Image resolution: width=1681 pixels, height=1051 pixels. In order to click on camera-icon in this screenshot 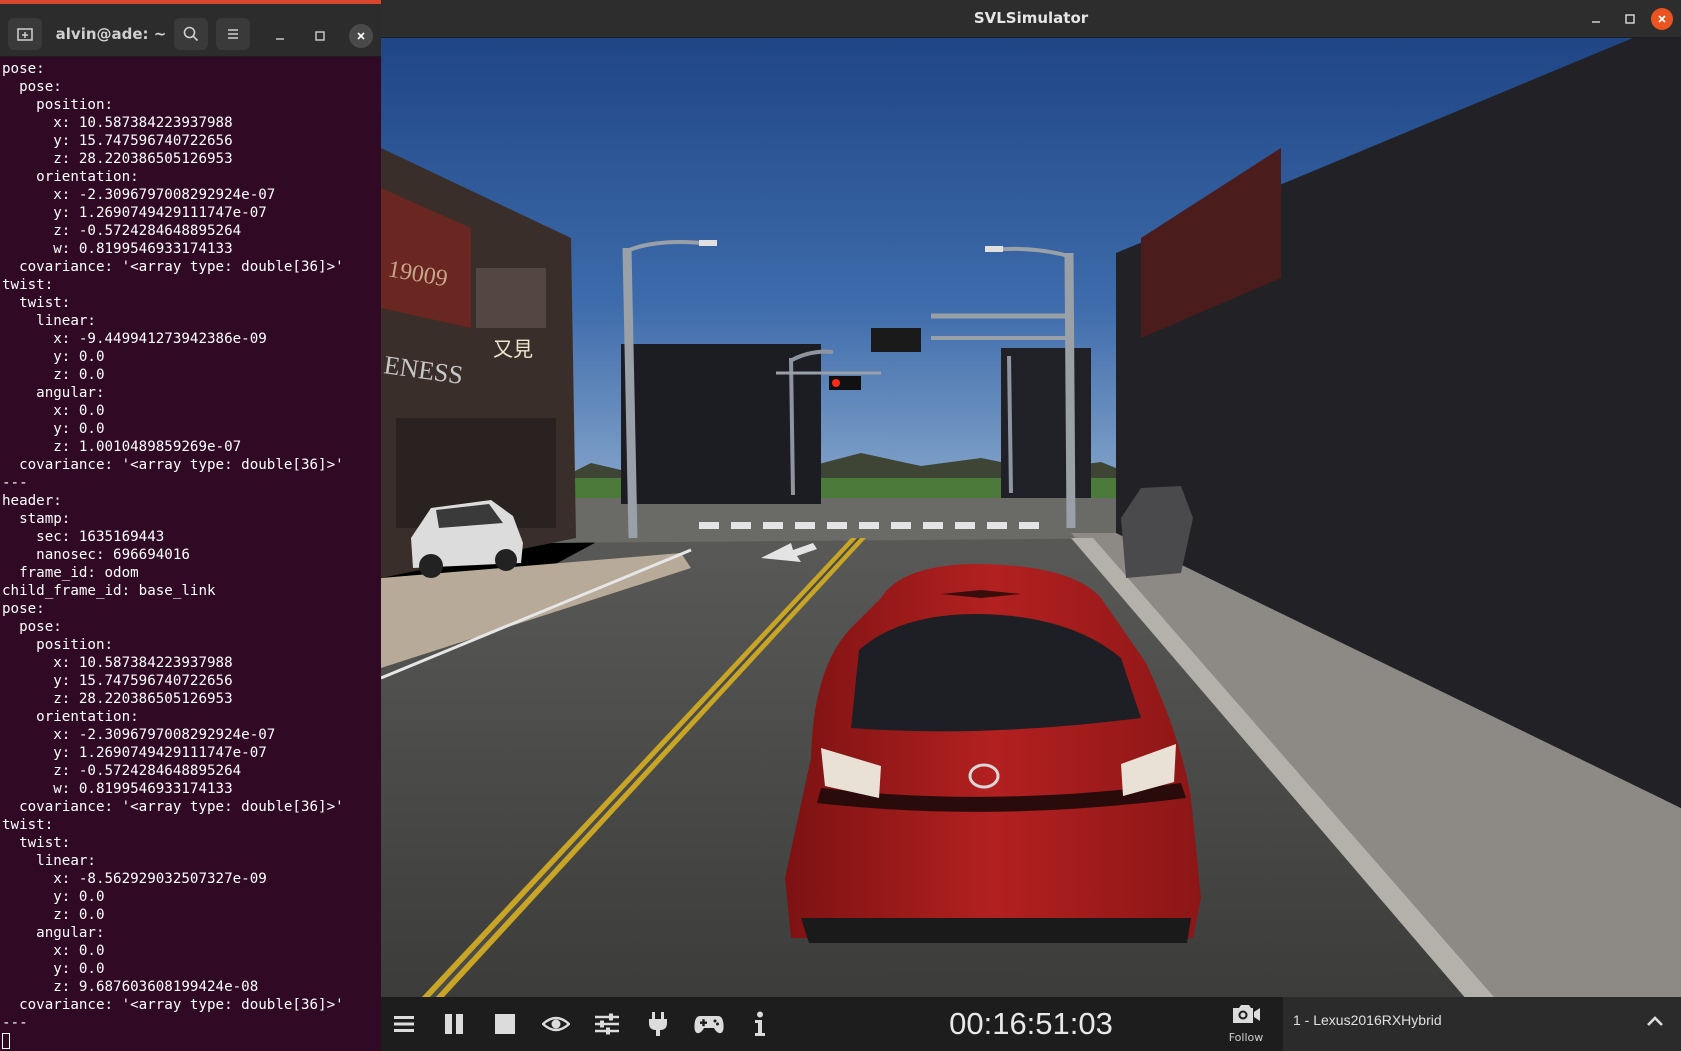, I will do `click(1246, 1014)`.